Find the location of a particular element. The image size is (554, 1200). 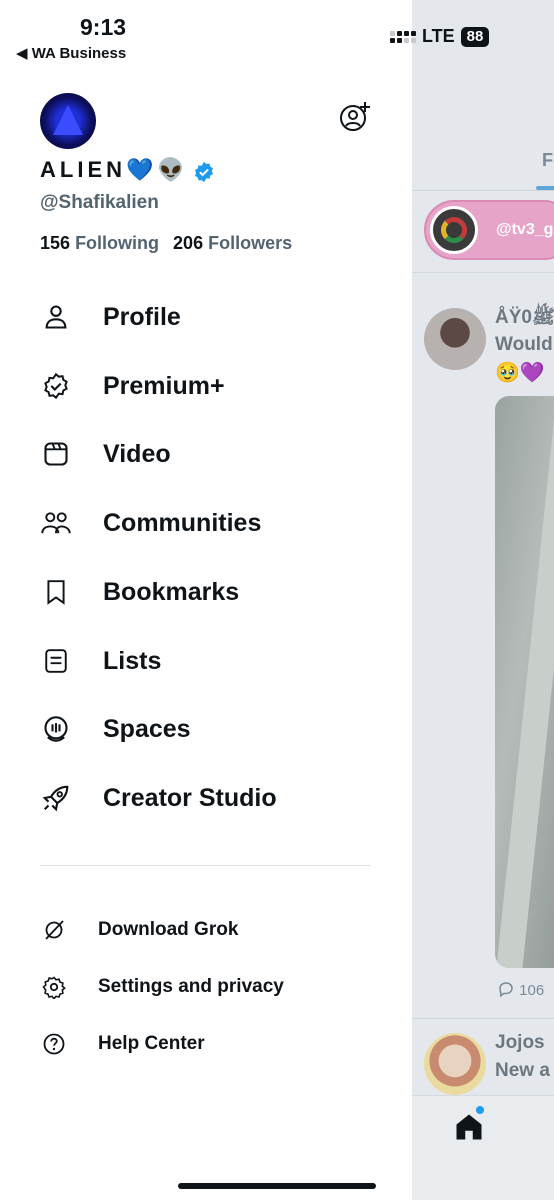

menu-item-label: Creator Studio is located at coordinates (190, 797).